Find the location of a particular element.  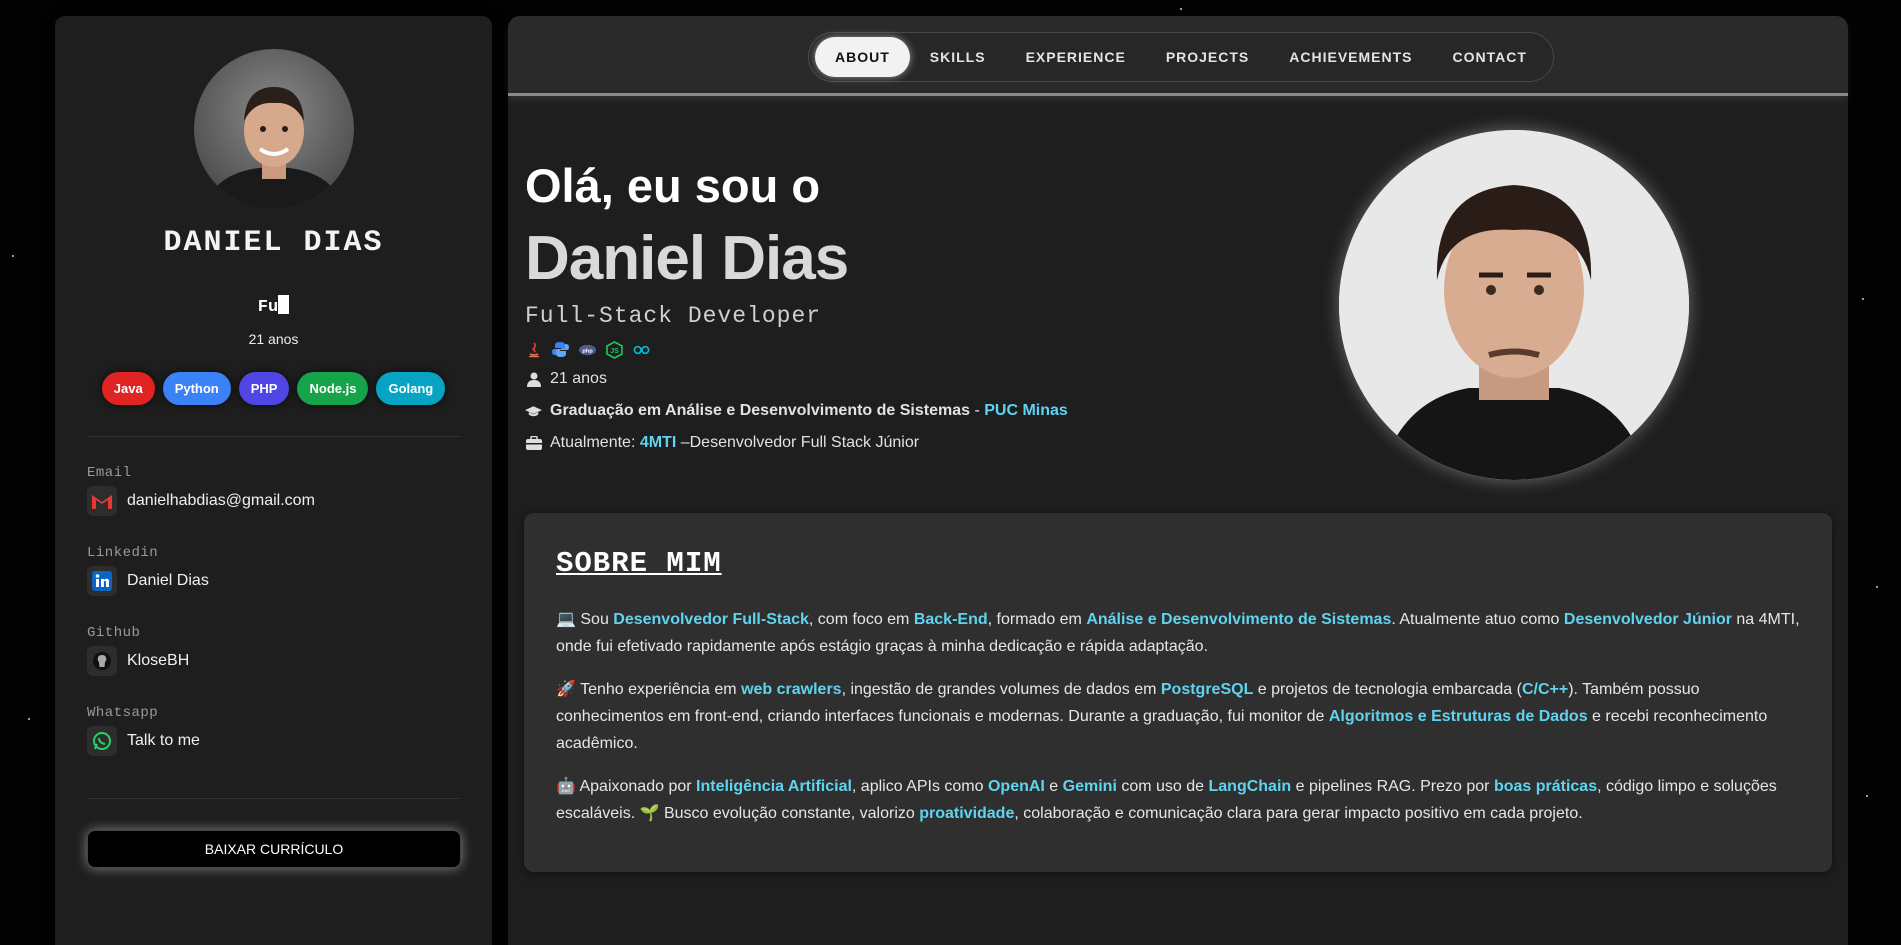

profile-photo is located at coordinates (1514, 305).